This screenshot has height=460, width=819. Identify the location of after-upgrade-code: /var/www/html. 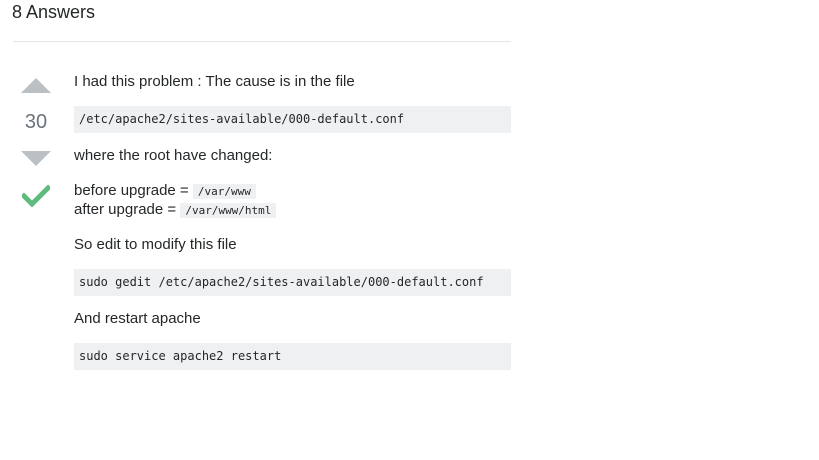
(228, 210).